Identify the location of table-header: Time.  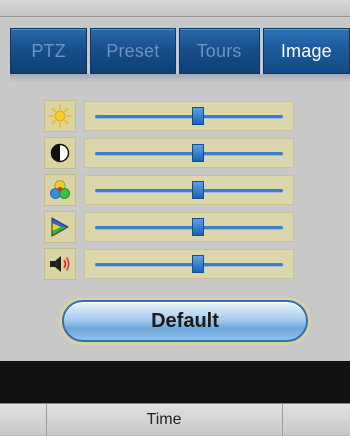
(175, 419).